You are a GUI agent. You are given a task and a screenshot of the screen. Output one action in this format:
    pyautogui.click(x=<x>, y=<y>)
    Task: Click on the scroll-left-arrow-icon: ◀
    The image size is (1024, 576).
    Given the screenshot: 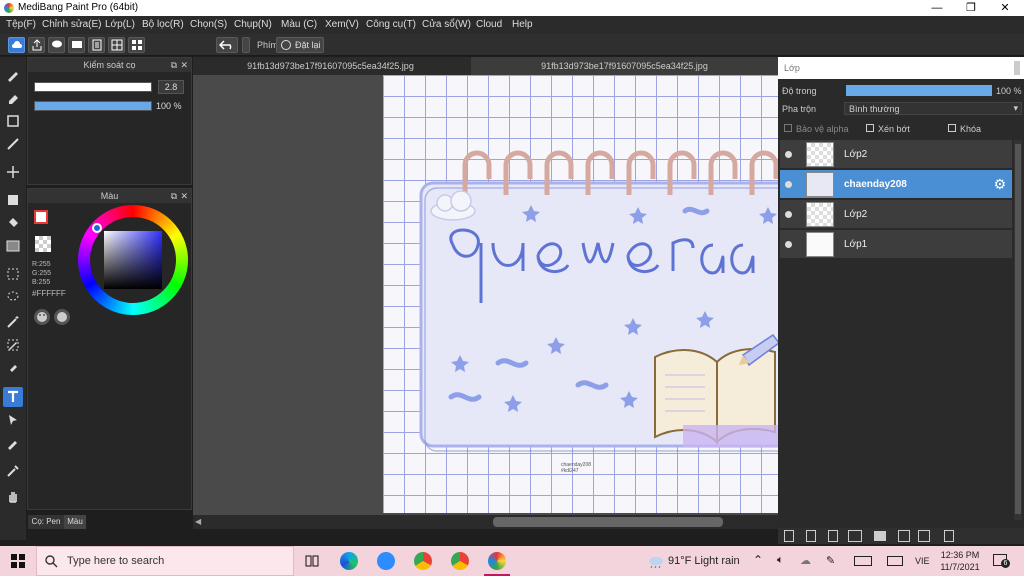 What is the action you would take?
    pyautogui.click(x=198, y=521)
    